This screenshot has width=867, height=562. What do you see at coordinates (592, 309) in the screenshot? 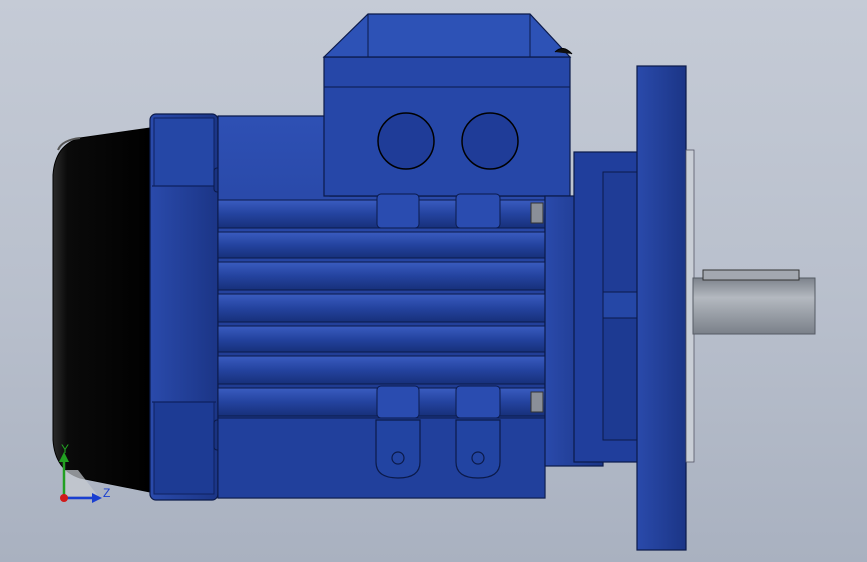
I see `front-end-shield` at bounding box center [592, 309].